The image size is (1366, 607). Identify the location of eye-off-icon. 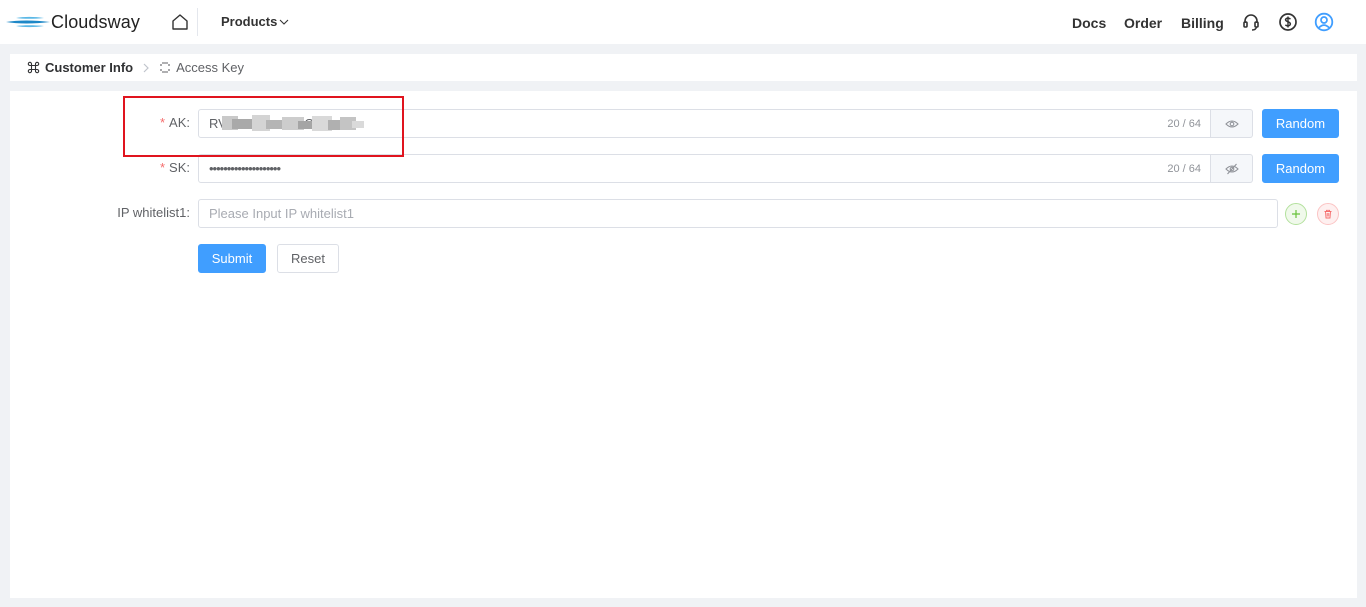
(1231, 168).